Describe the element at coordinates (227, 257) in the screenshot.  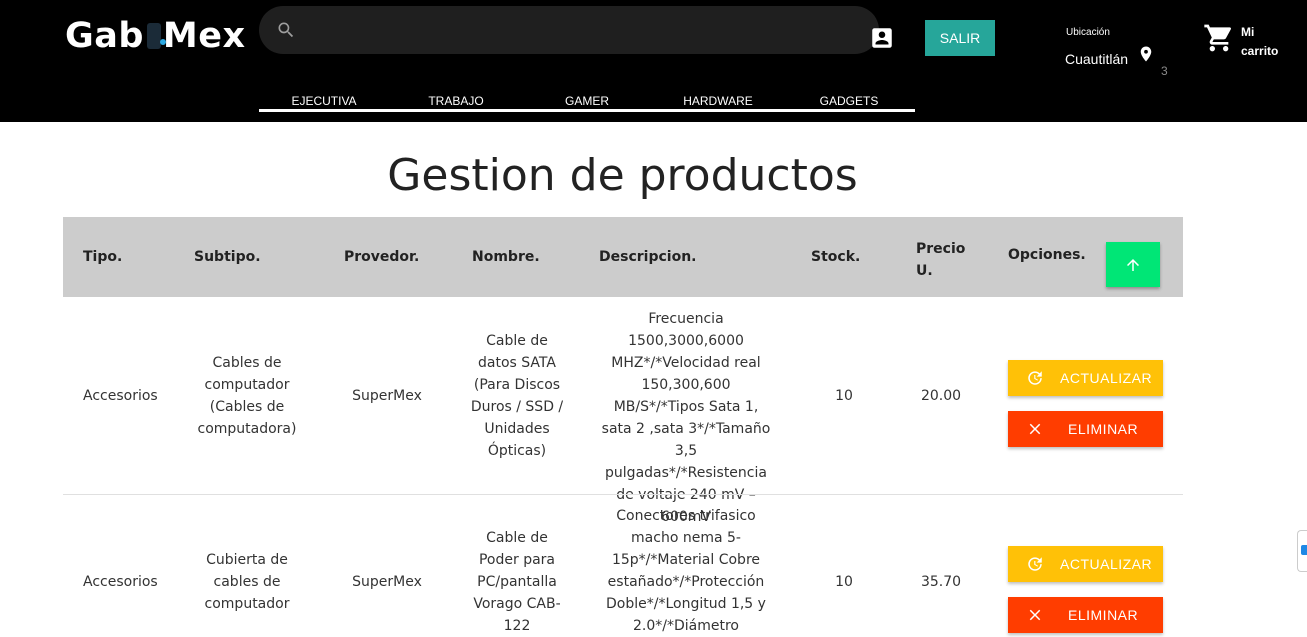
I see `header-subtipo: Subtipo.` at that location.